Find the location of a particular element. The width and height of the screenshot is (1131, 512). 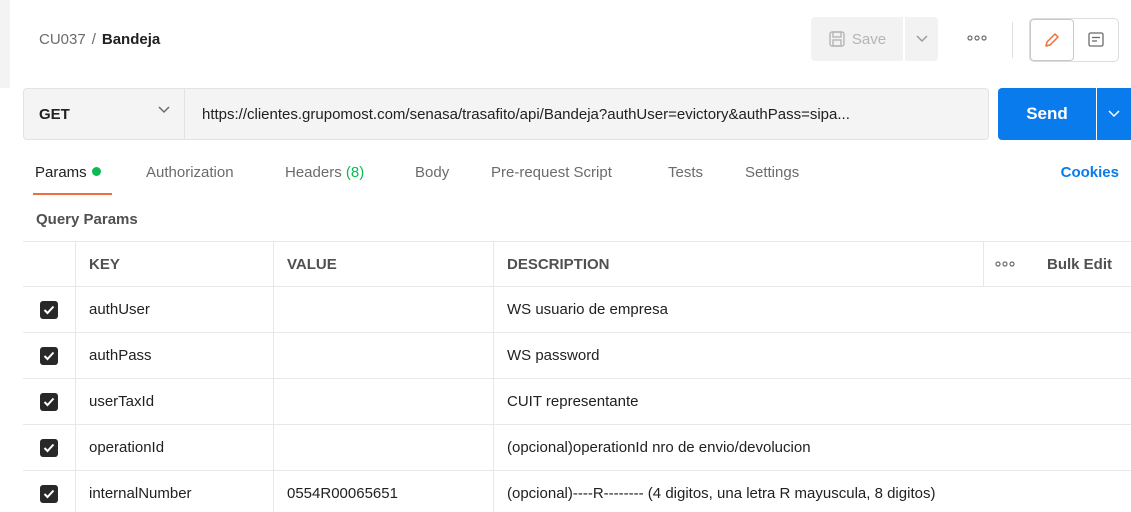

table-row: authPass WS password is located at coordinates (577, 356).